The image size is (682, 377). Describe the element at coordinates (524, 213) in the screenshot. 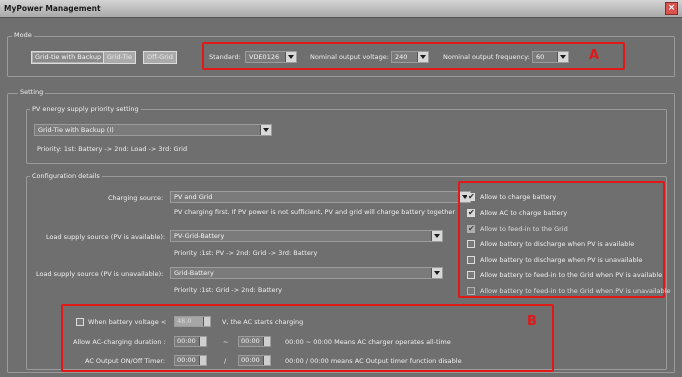

I see `allow-ac-charge-battery-label: Allow AC to charge battery` at that location.